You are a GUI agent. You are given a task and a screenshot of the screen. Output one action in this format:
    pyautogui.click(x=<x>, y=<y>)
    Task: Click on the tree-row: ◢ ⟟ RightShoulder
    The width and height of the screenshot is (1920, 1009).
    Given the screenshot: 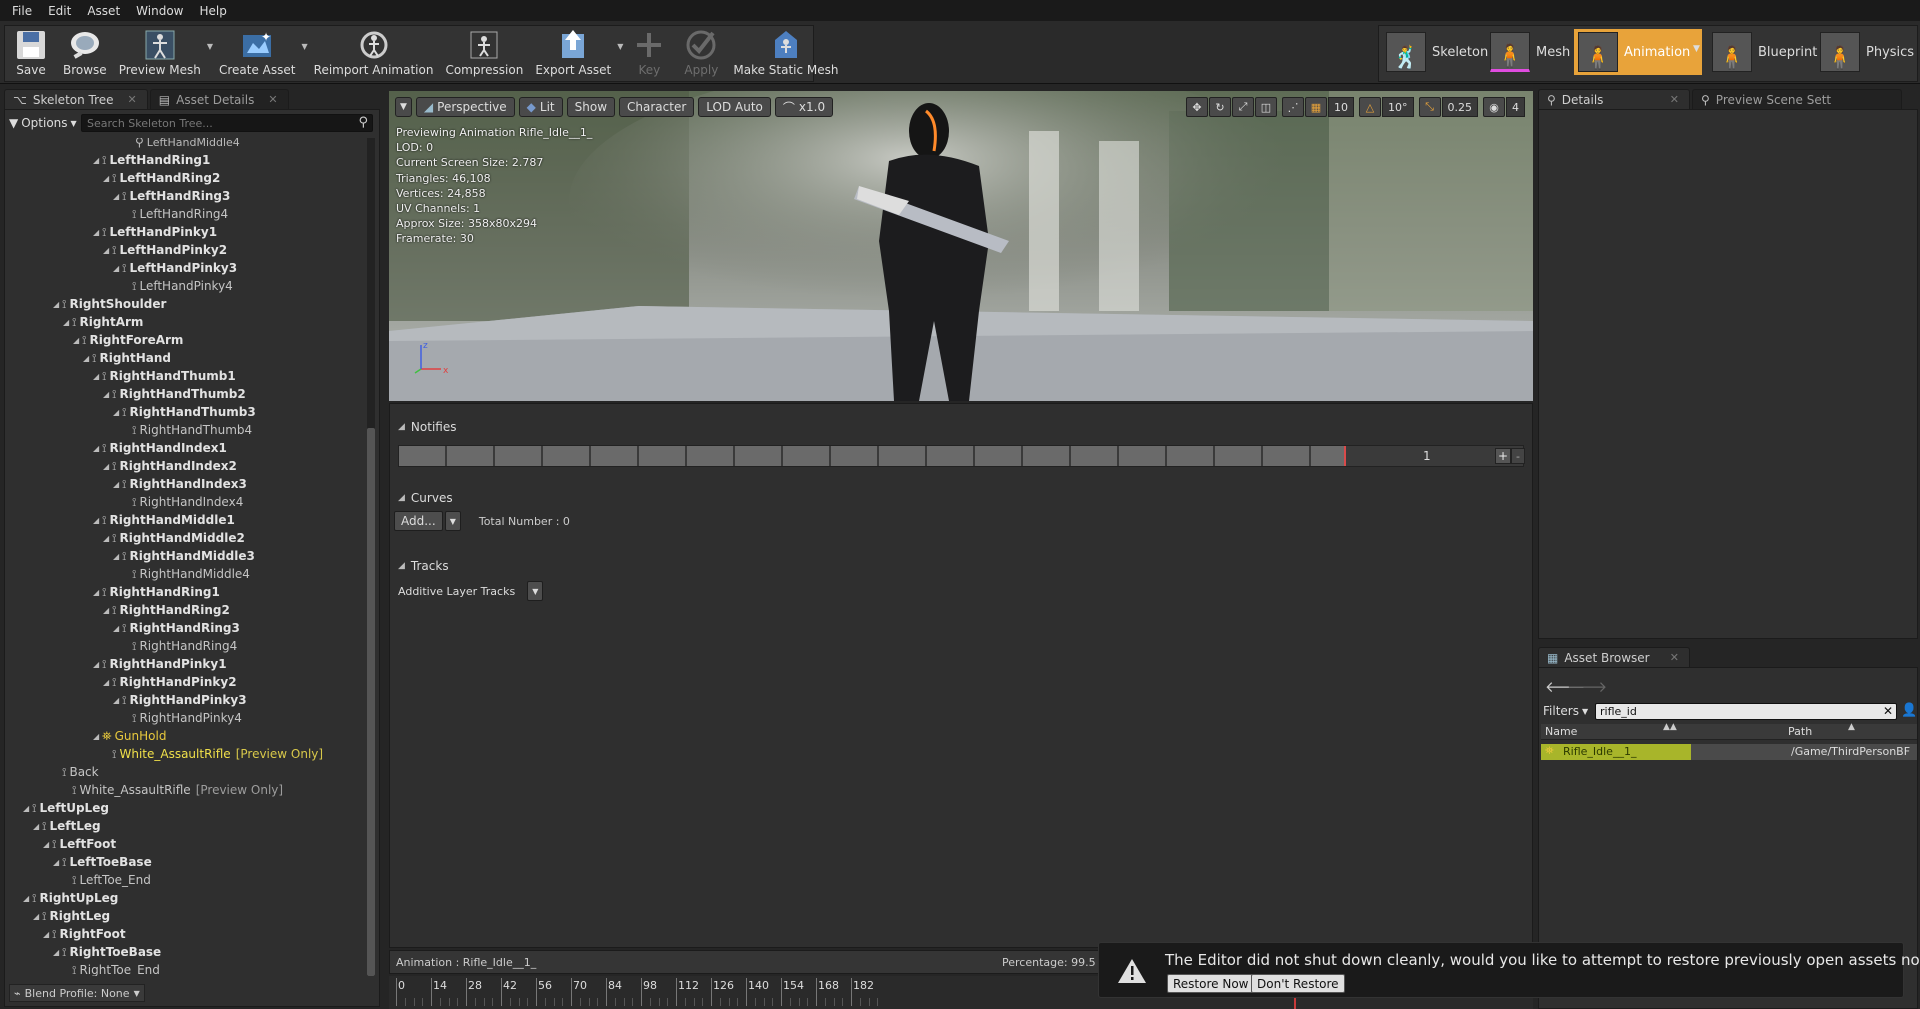 What is the action you would take?
    pyautogui.click(x=109, y=304)
    